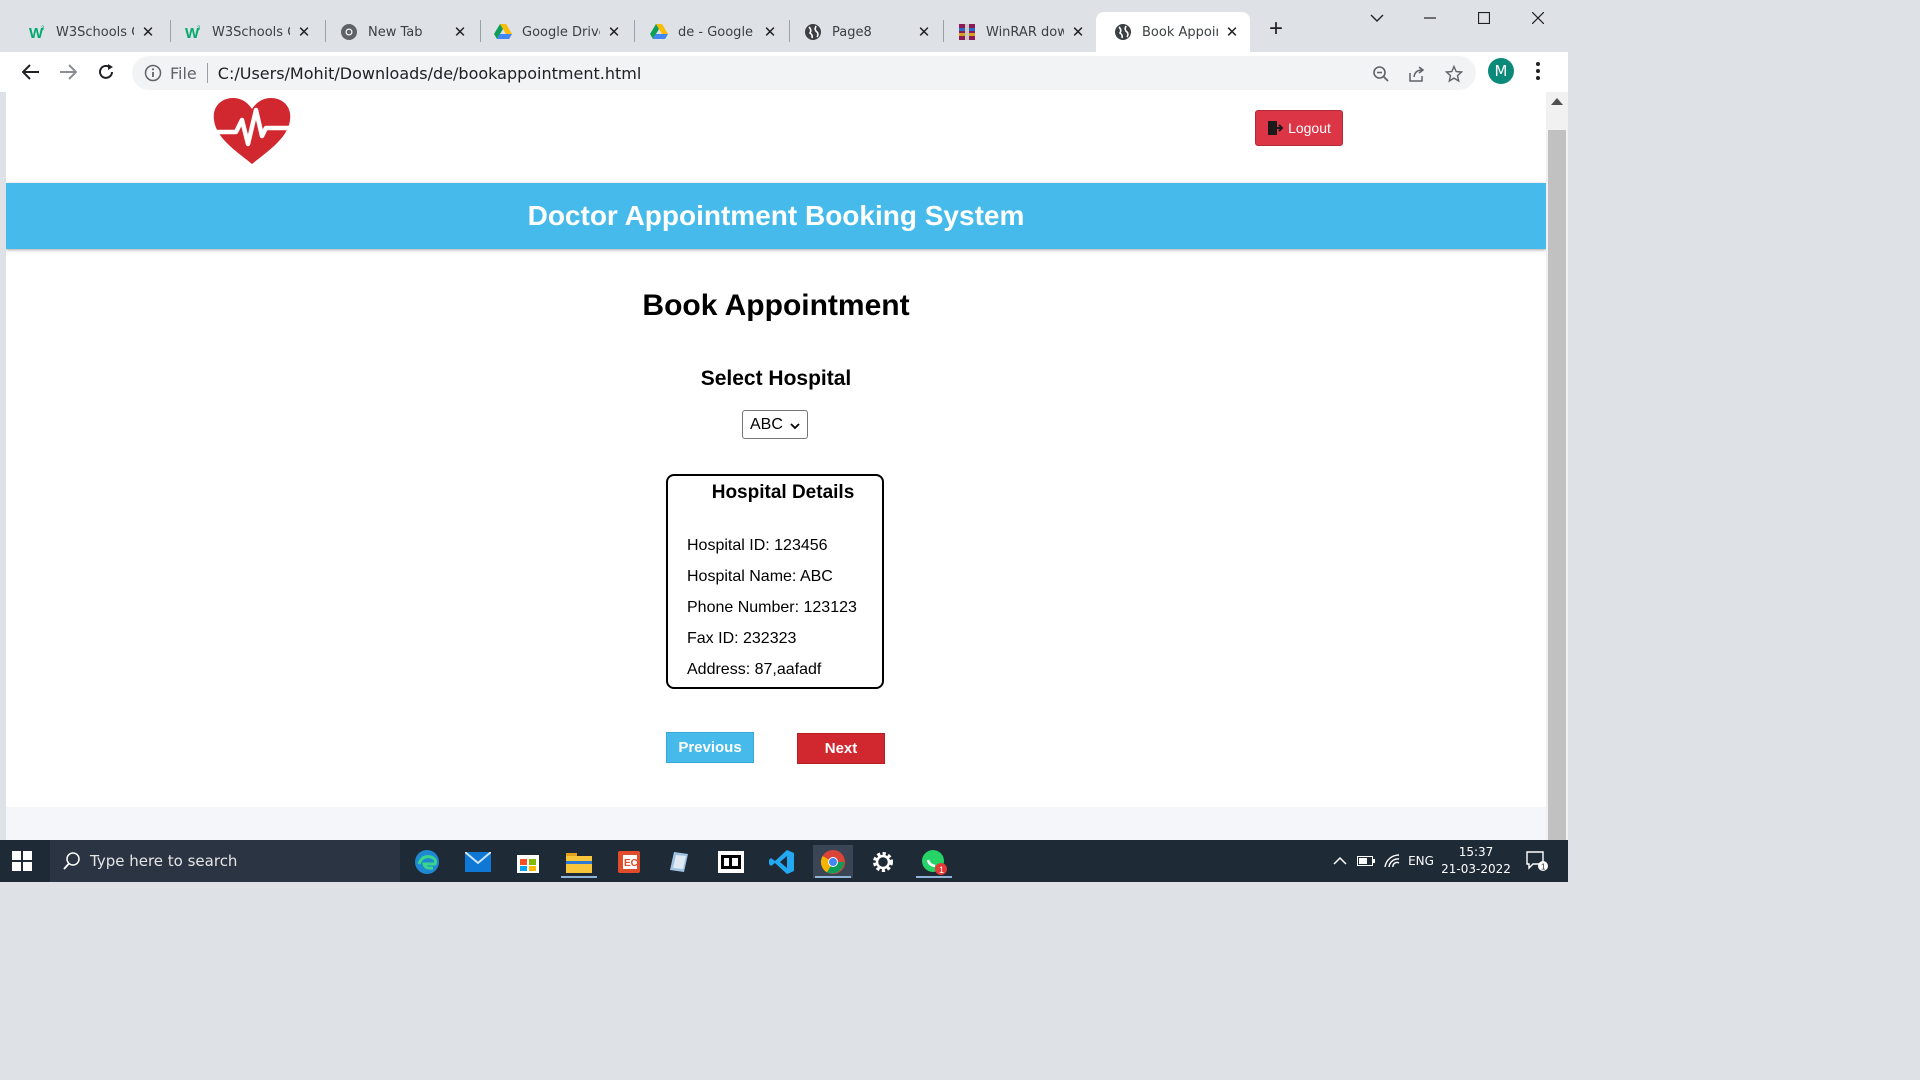 This screenshot has width=1920, height=1080. Describe the element at coordinates (710, 32) in the screenshot. I see `tab-google-docs: de - Google D ✕` at that location.